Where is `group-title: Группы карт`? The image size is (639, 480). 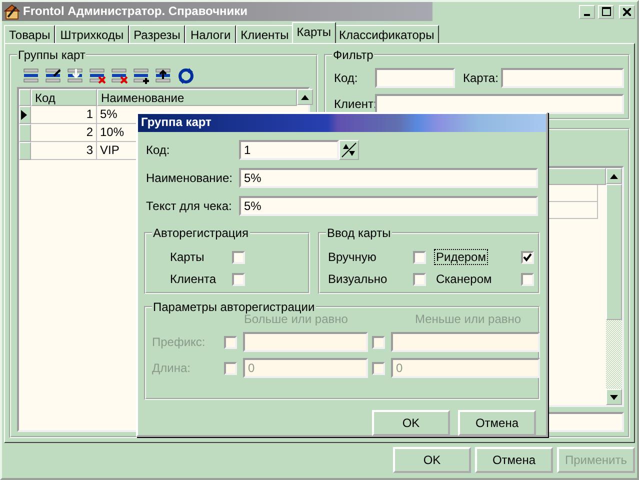 group-title: Группы карт is located at coordinates (51, 55).